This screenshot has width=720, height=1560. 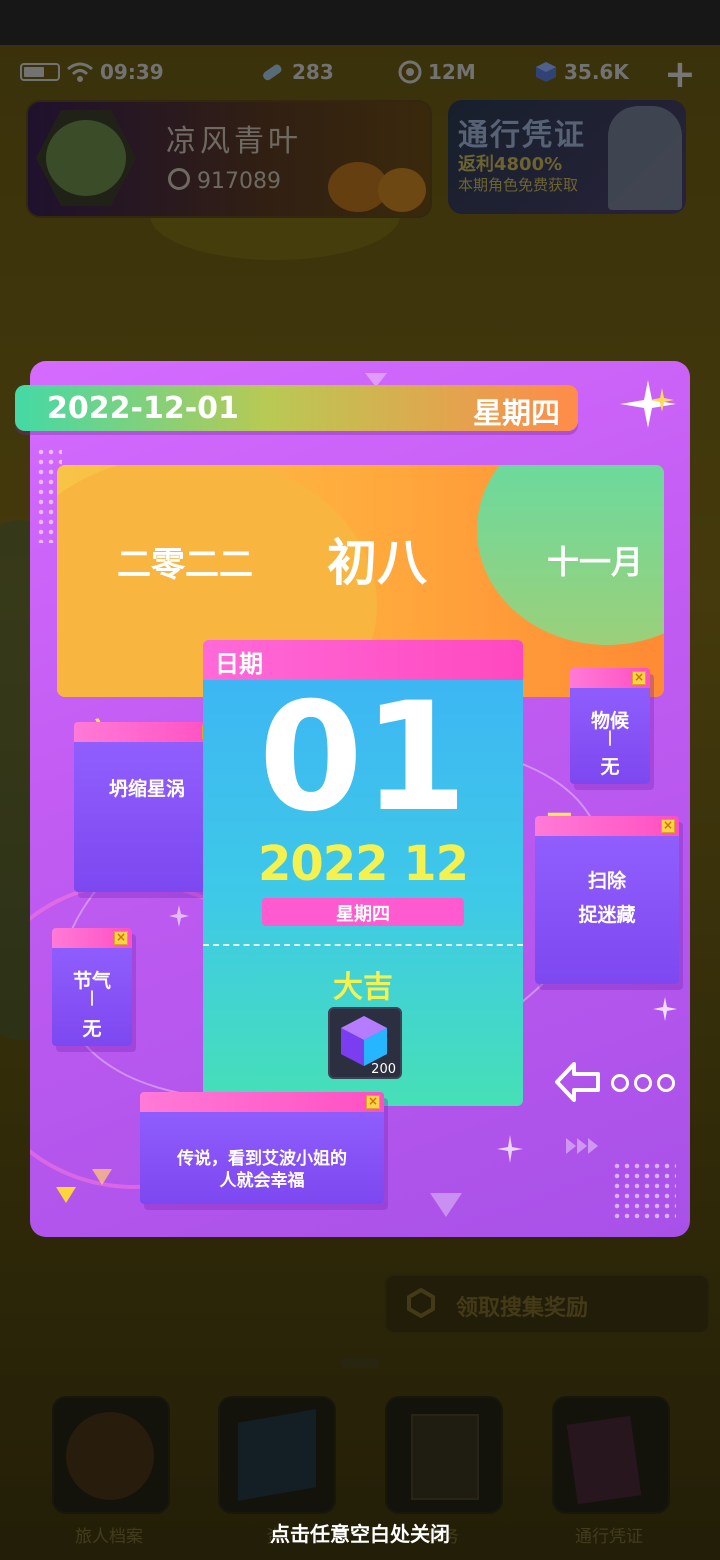 I want to click on weekday-text: 星期四, so click(x=516, y=413).